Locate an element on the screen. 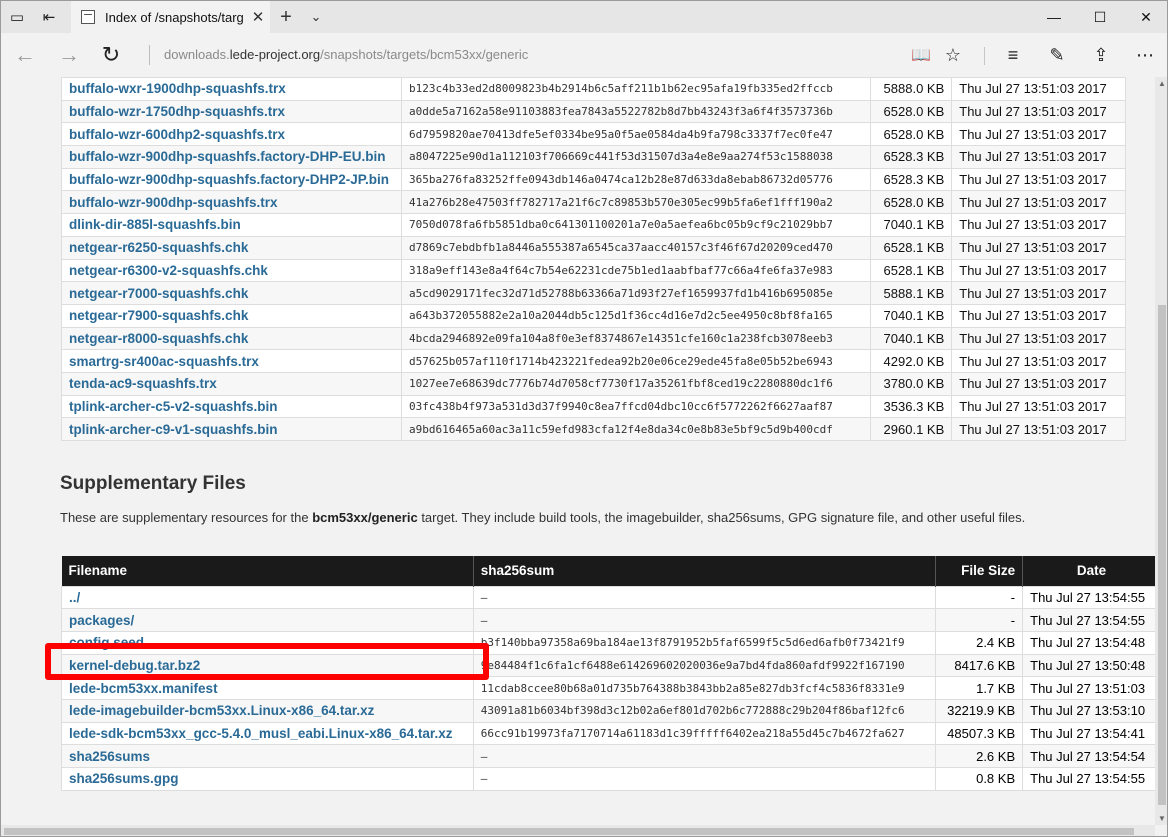 The image size is (1168, 837). header-date: Date is located at coordinates (1088, 571).